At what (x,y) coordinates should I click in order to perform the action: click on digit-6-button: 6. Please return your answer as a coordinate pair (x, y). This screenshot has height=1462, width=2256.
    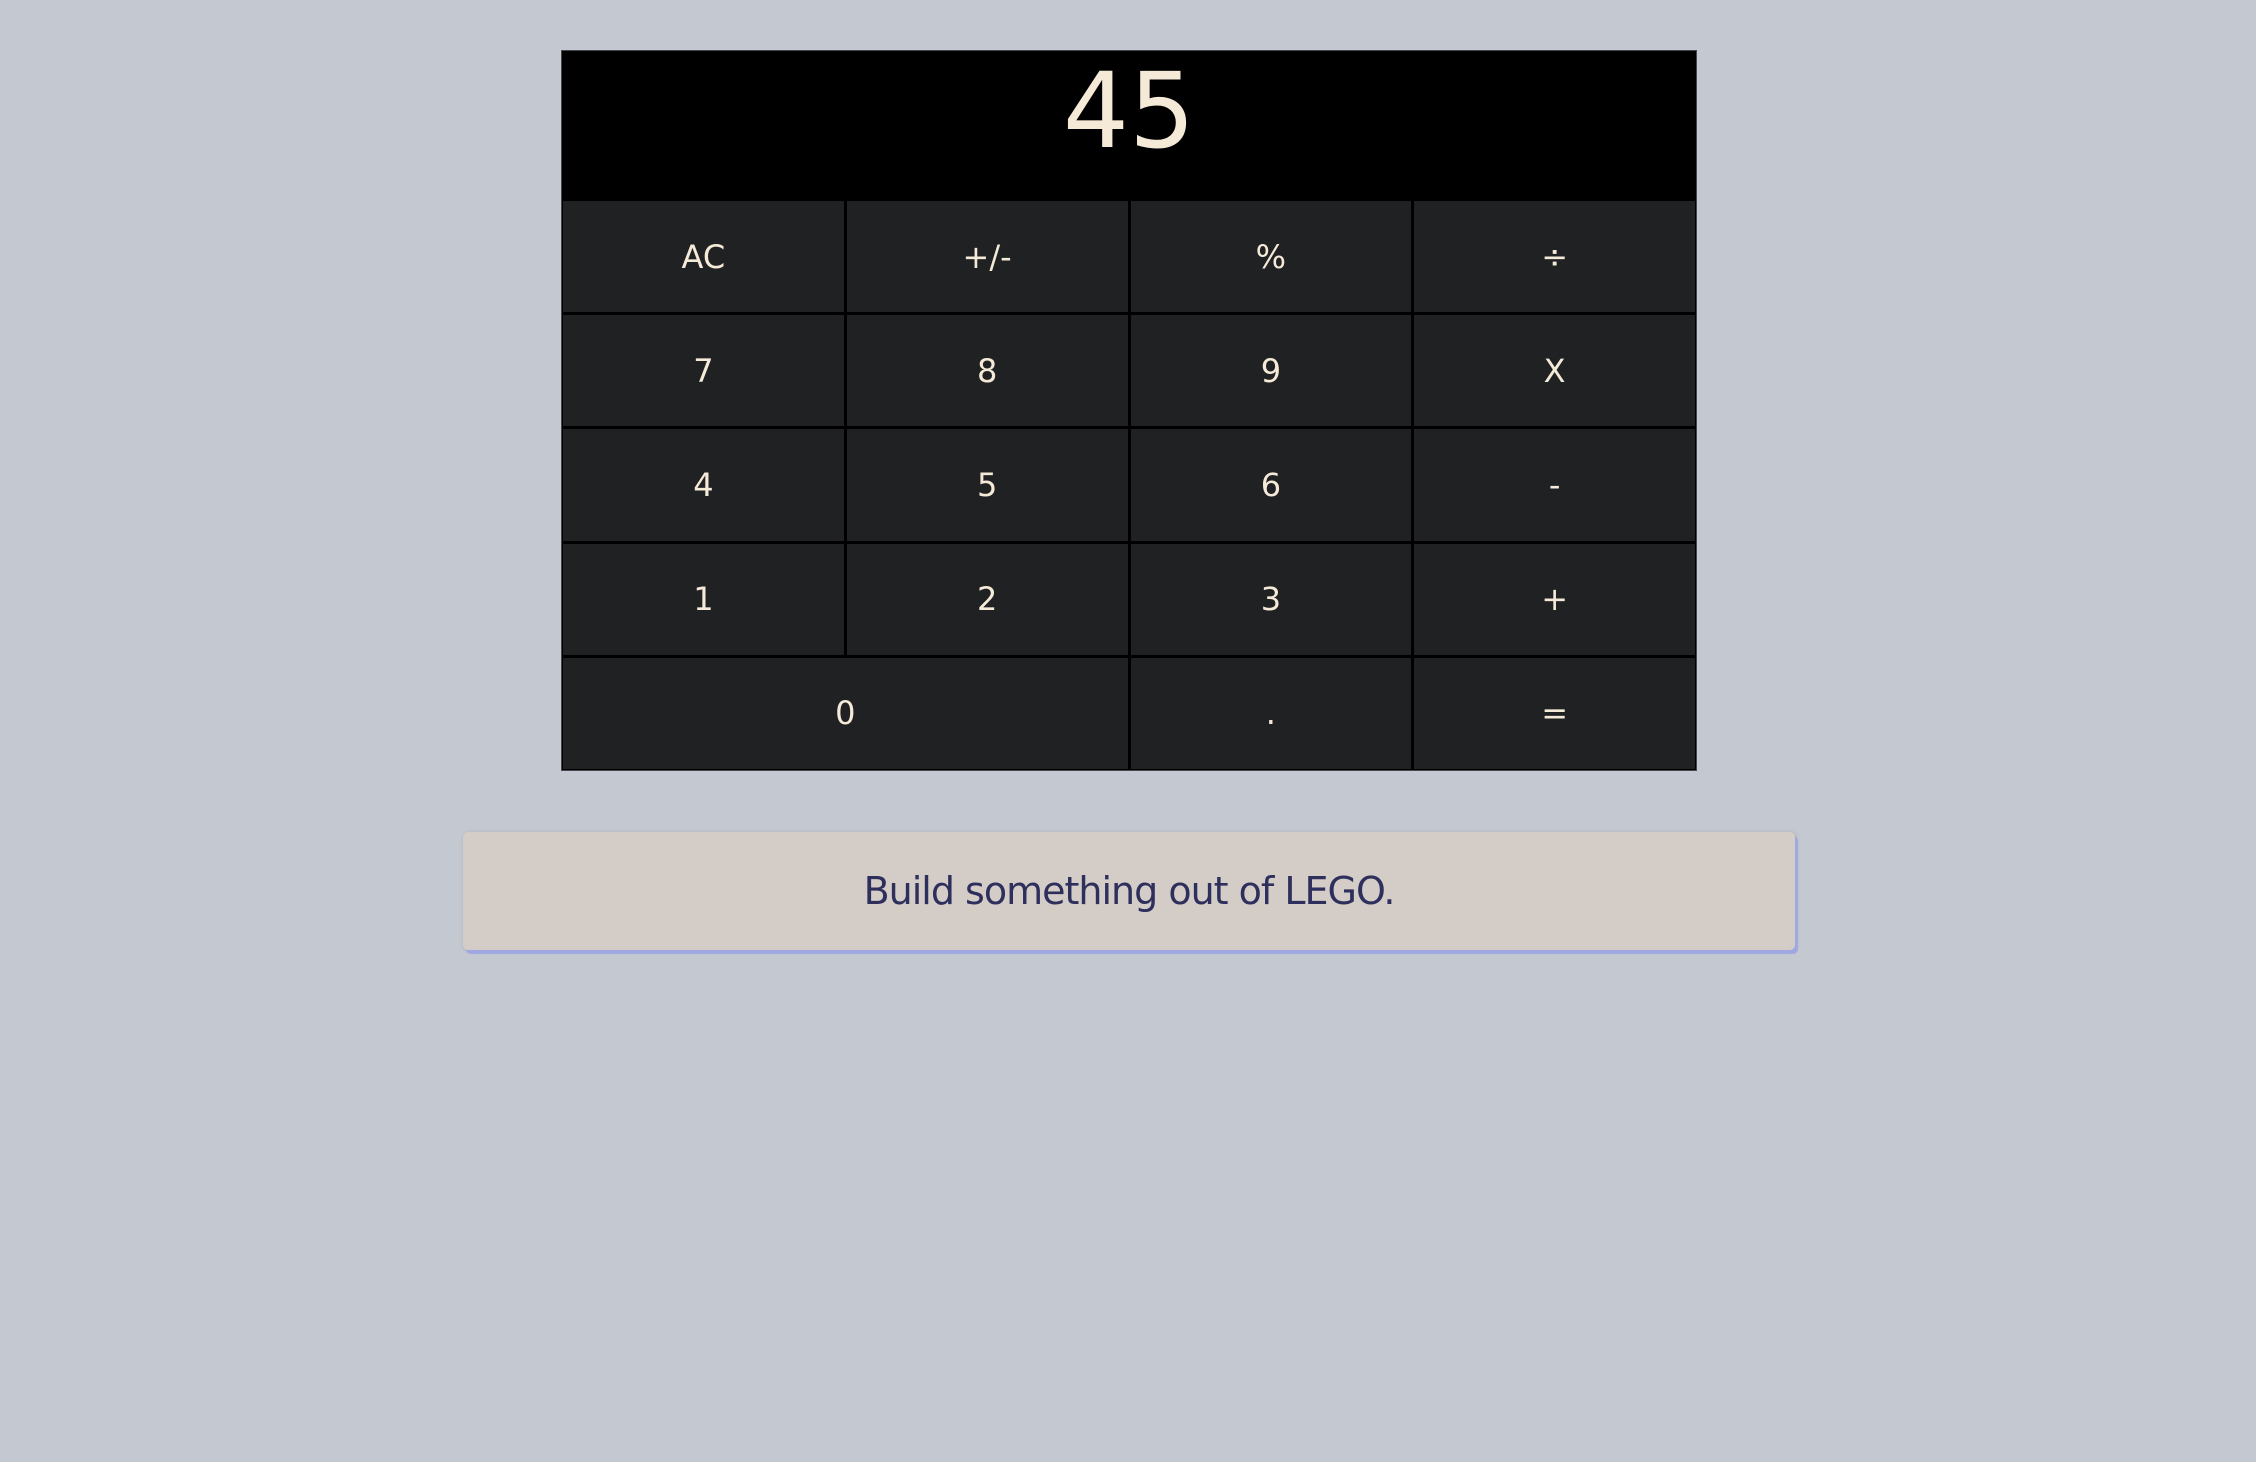
    Looking at the image, I should click on (1271, 485).